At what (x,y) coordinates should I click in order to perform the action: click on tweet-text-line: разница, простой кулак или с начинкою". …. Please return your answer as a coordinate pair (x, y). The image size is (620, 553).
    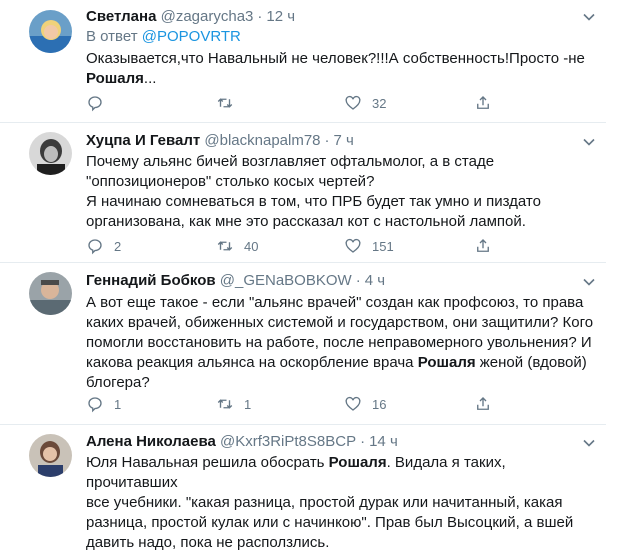
    Looking at the image, I should click on (330, 522).